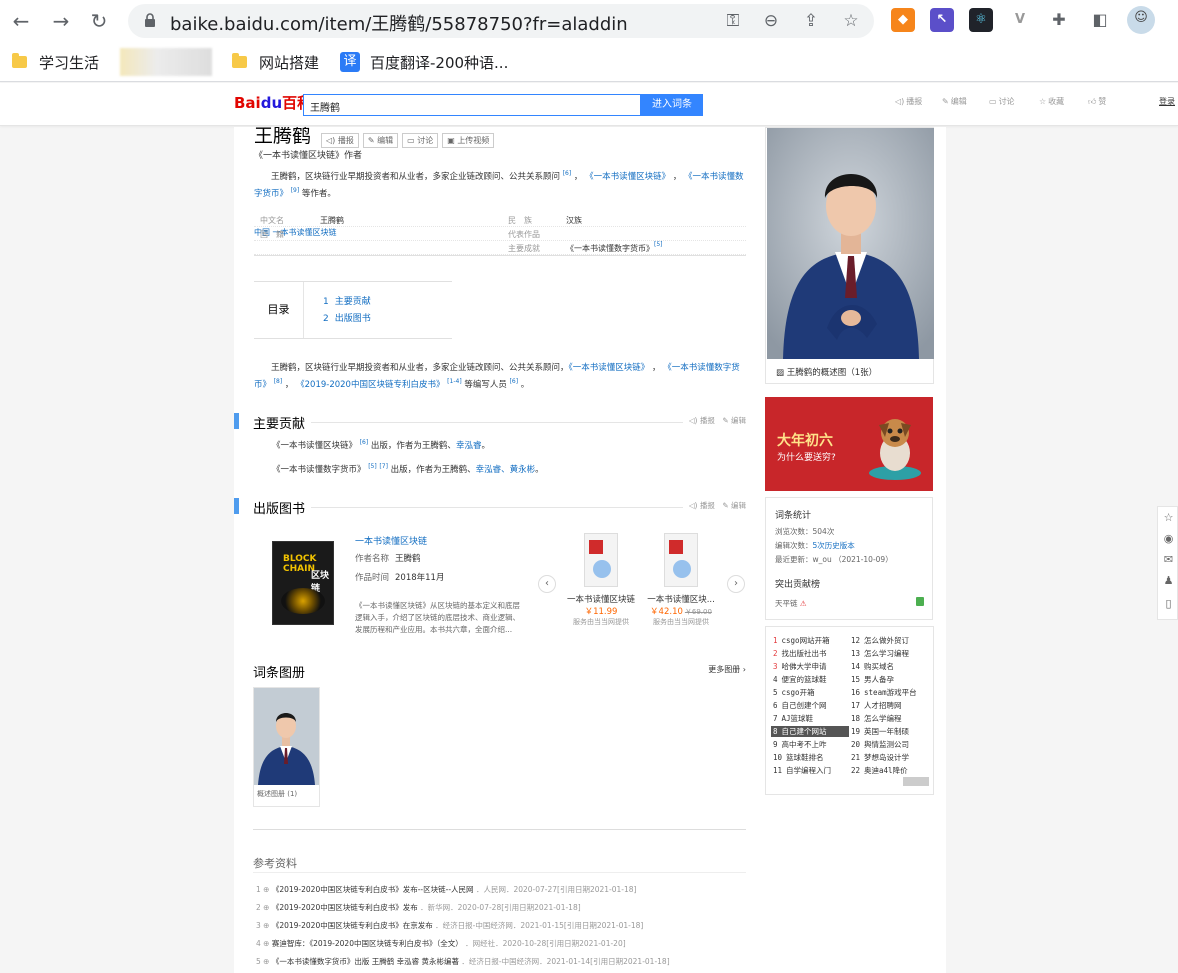 This screenshot has height=973, width=1178. I want to click on extensions-puzzle-icon: ✚, so click(1059, 20).